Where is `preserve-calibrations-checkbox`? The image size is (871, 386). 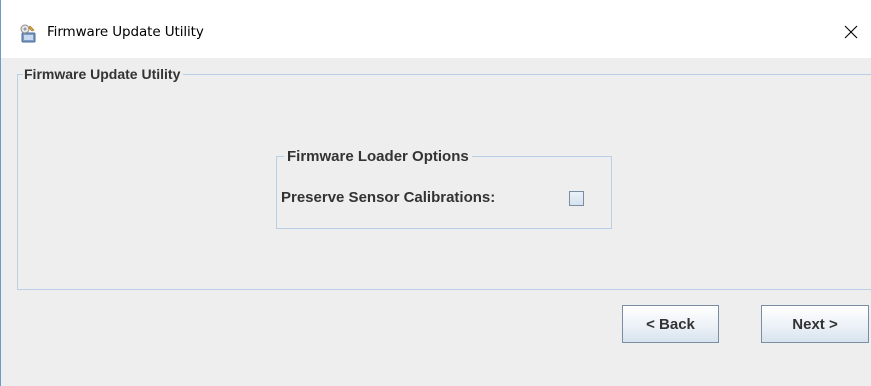
preserve-calibrations-checkbox is located at coordinates (576, 198).